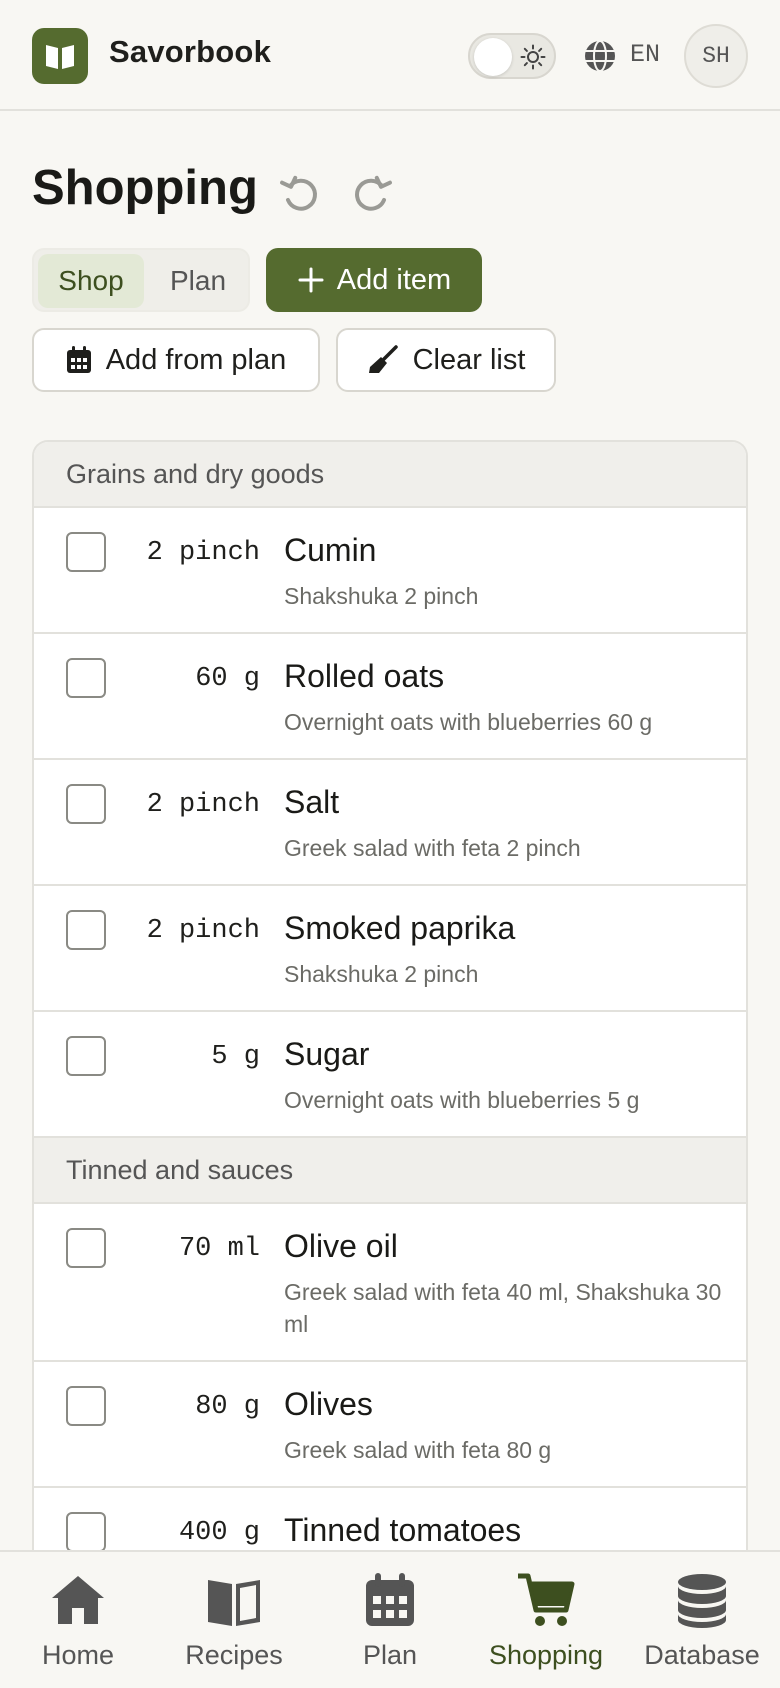  What do you see at coordinates (390, 1171) in the screenshot?
I see `group-header: Tinned and sauces` at bounding box center [390, 1171].